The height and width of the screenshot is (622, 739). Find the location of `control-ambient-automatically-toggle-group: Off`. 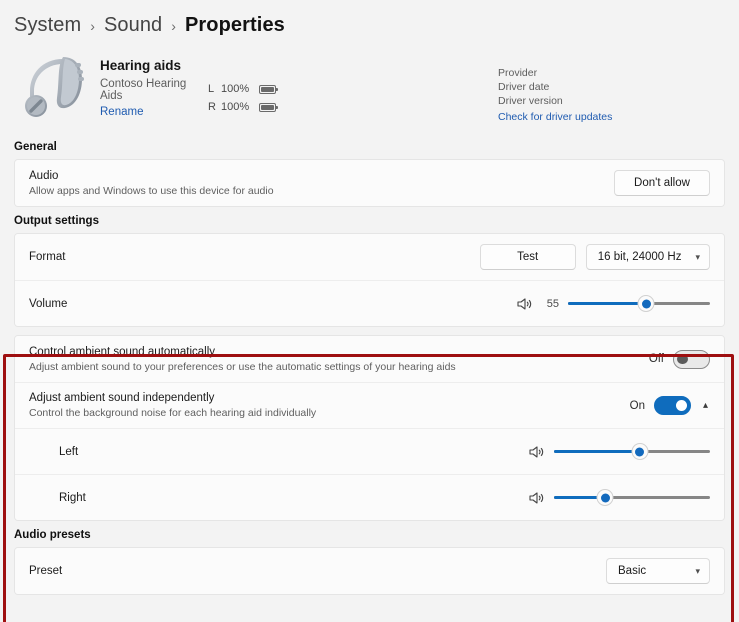

control-ambient-automatically-toggle-group: Off is located at coordinates (679, 359).